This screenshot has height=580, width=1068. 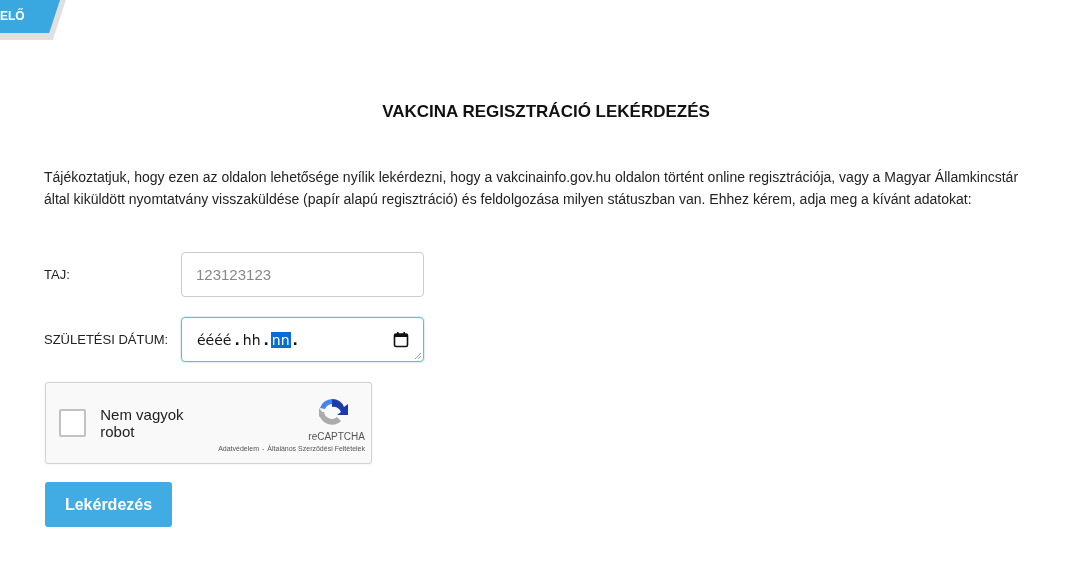 What do you see at coordinates (302, 339) in the screenshot?
I see `date-field: éééé . hh . nn .` at bounding box center [302, 339].